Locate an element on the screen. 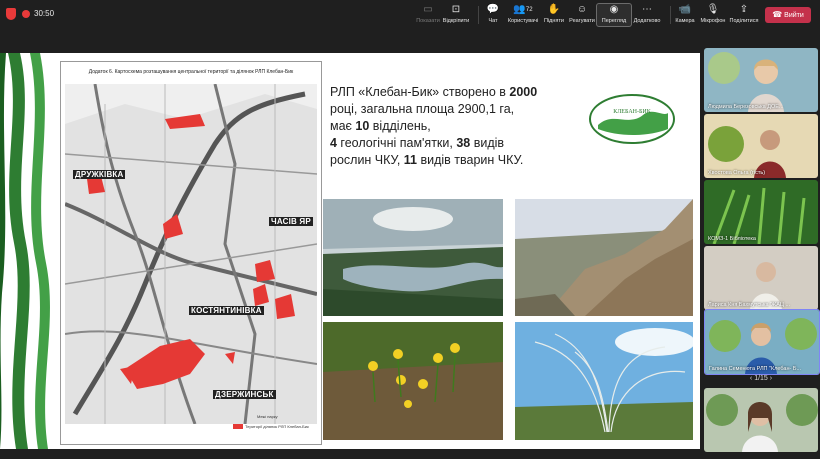  phone-icon: ☎ is located at coordinates (777, 14).